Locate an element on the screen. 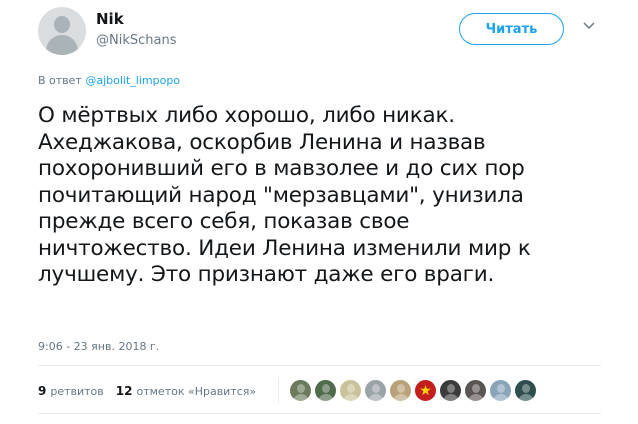 The image size is (638, 424). user-name: Nik is located at coordinates (110, 19).